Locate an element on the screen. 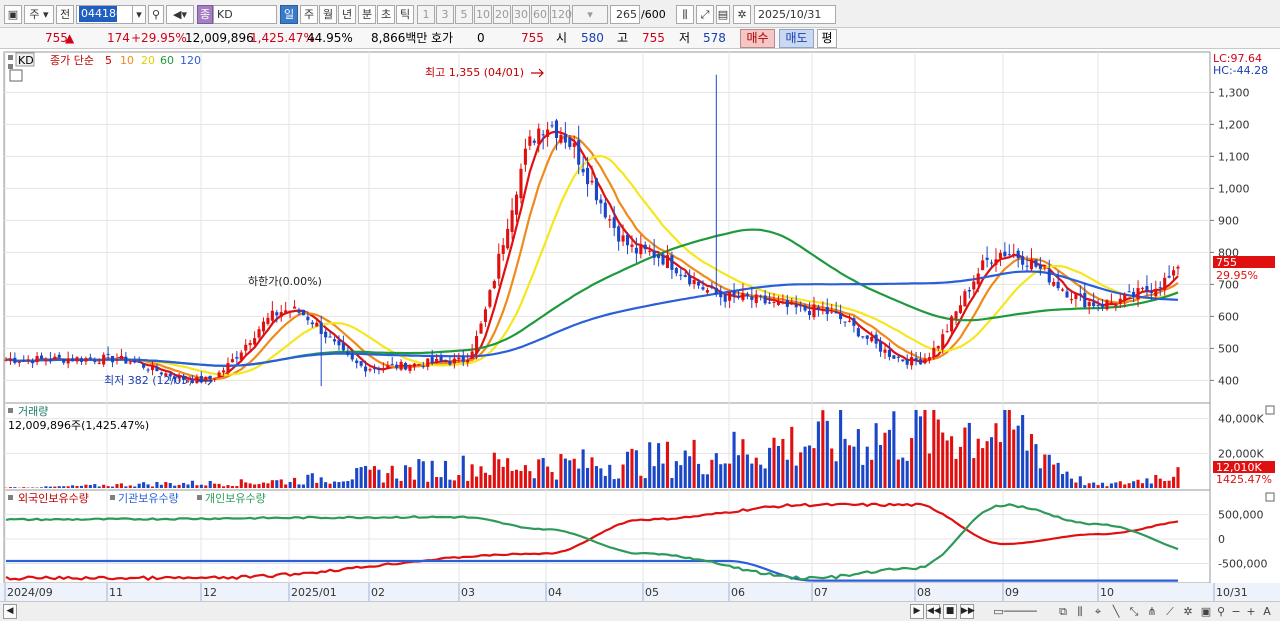  scroll-left-icon: ◀ is located at coordinates (10, 611).